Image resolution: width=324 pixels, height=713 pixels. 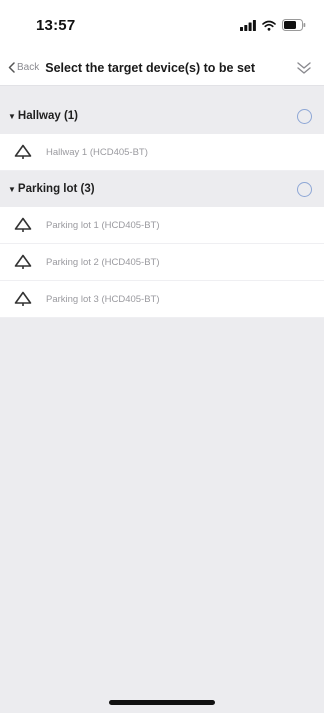 I want to click on signal-icon, so click(x=248, y=25).